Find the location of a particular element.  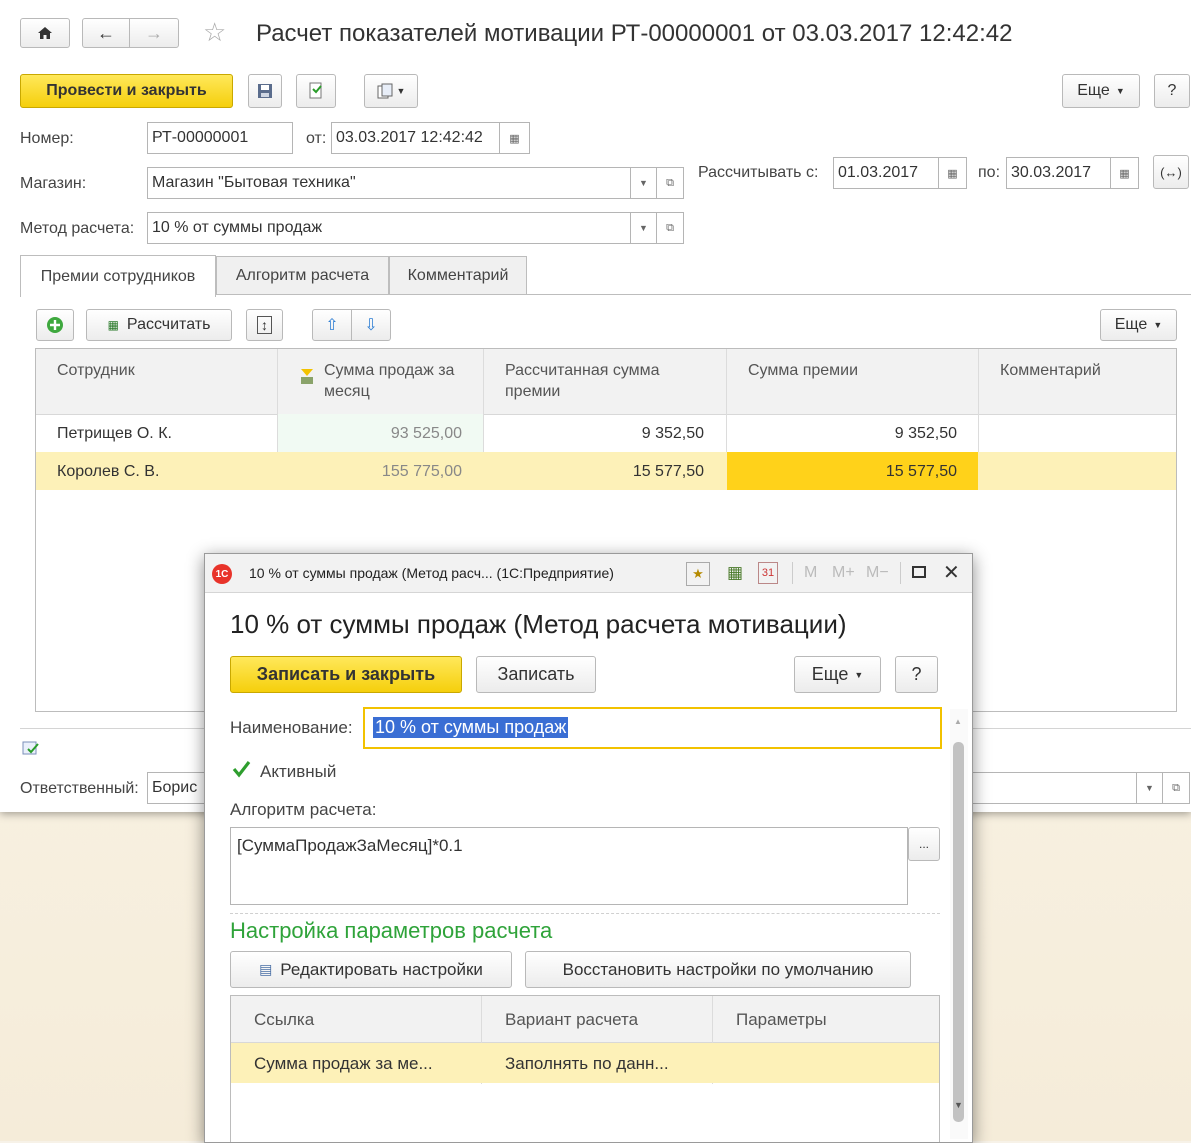

cell-sales: 155 775,00 is located at coordinates (421, 471).